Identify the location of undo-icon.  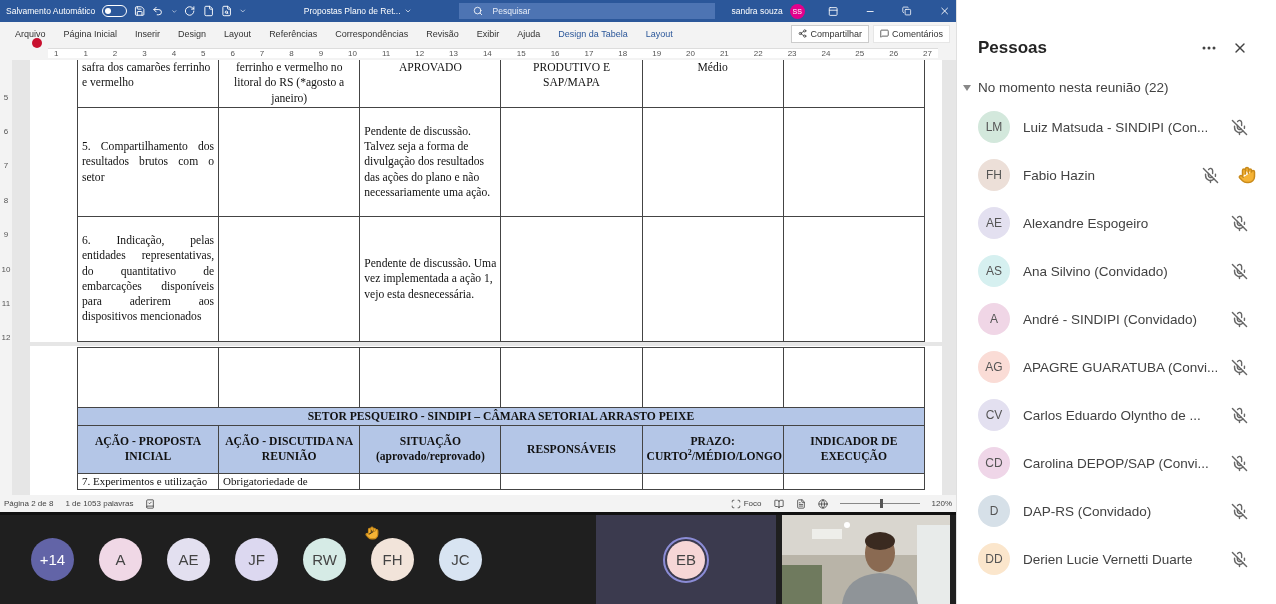
(158, 11).